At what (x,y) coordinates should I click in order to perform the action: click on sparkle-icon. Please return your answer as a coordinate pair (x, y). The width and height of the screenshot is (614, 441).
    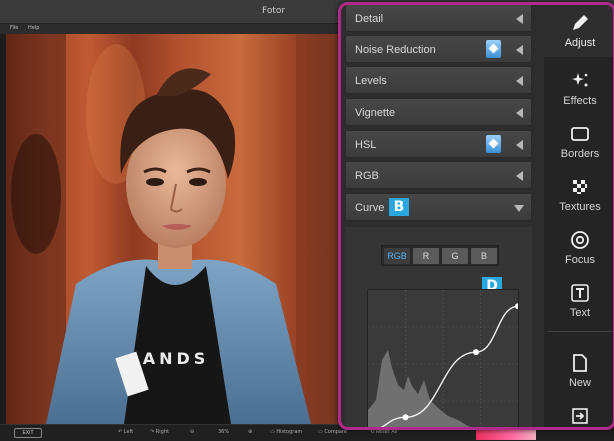
    Looking at the image, I should click on (580, 80).